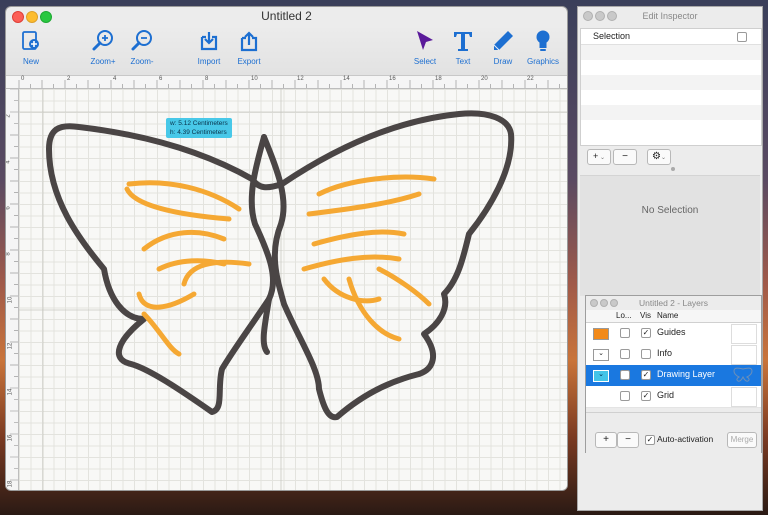  I want to click on zoom-out-icon, so click(141, 40).